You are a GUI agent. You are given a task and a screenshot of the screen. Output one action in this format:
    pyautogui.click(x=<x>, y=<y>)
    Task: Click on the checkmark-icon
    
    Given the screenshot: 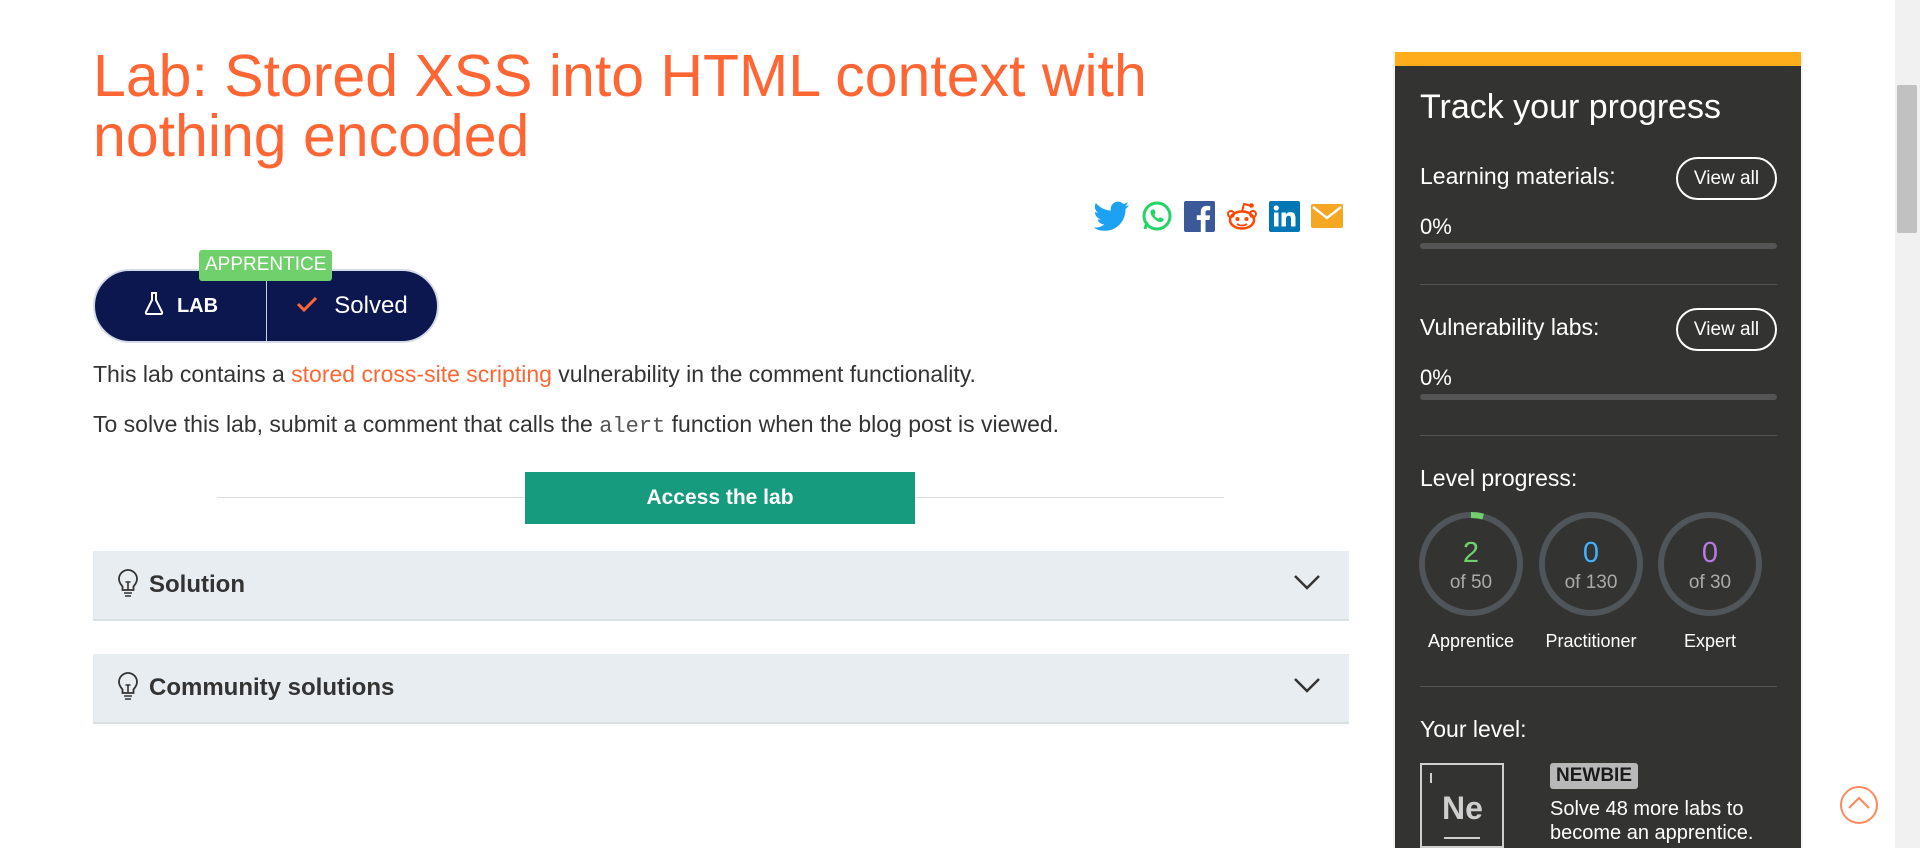 What is the action you would take?
    pyautogui.click(x=307, y=306)
    